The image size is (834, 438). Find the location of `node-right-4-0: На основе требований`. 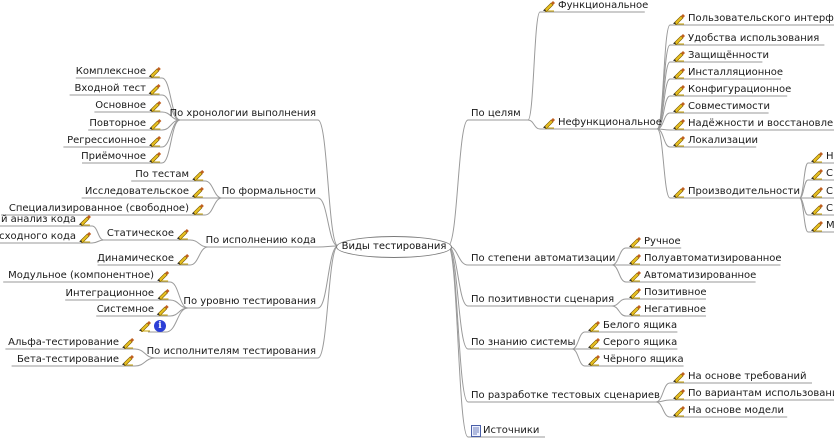

node-right-4-0: На основе требований is located at coordinates (739, 377).